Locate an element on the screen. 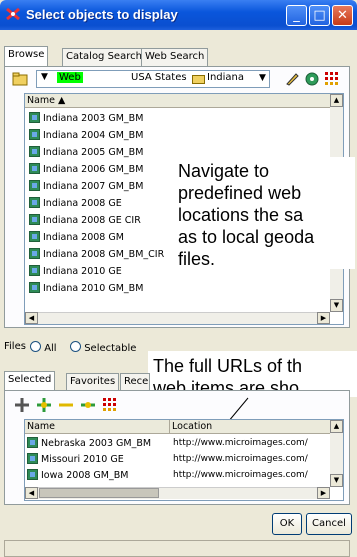 The image size is (357, 557). list-item: Indiana 2008 GM is located at coordinates (76, 238).